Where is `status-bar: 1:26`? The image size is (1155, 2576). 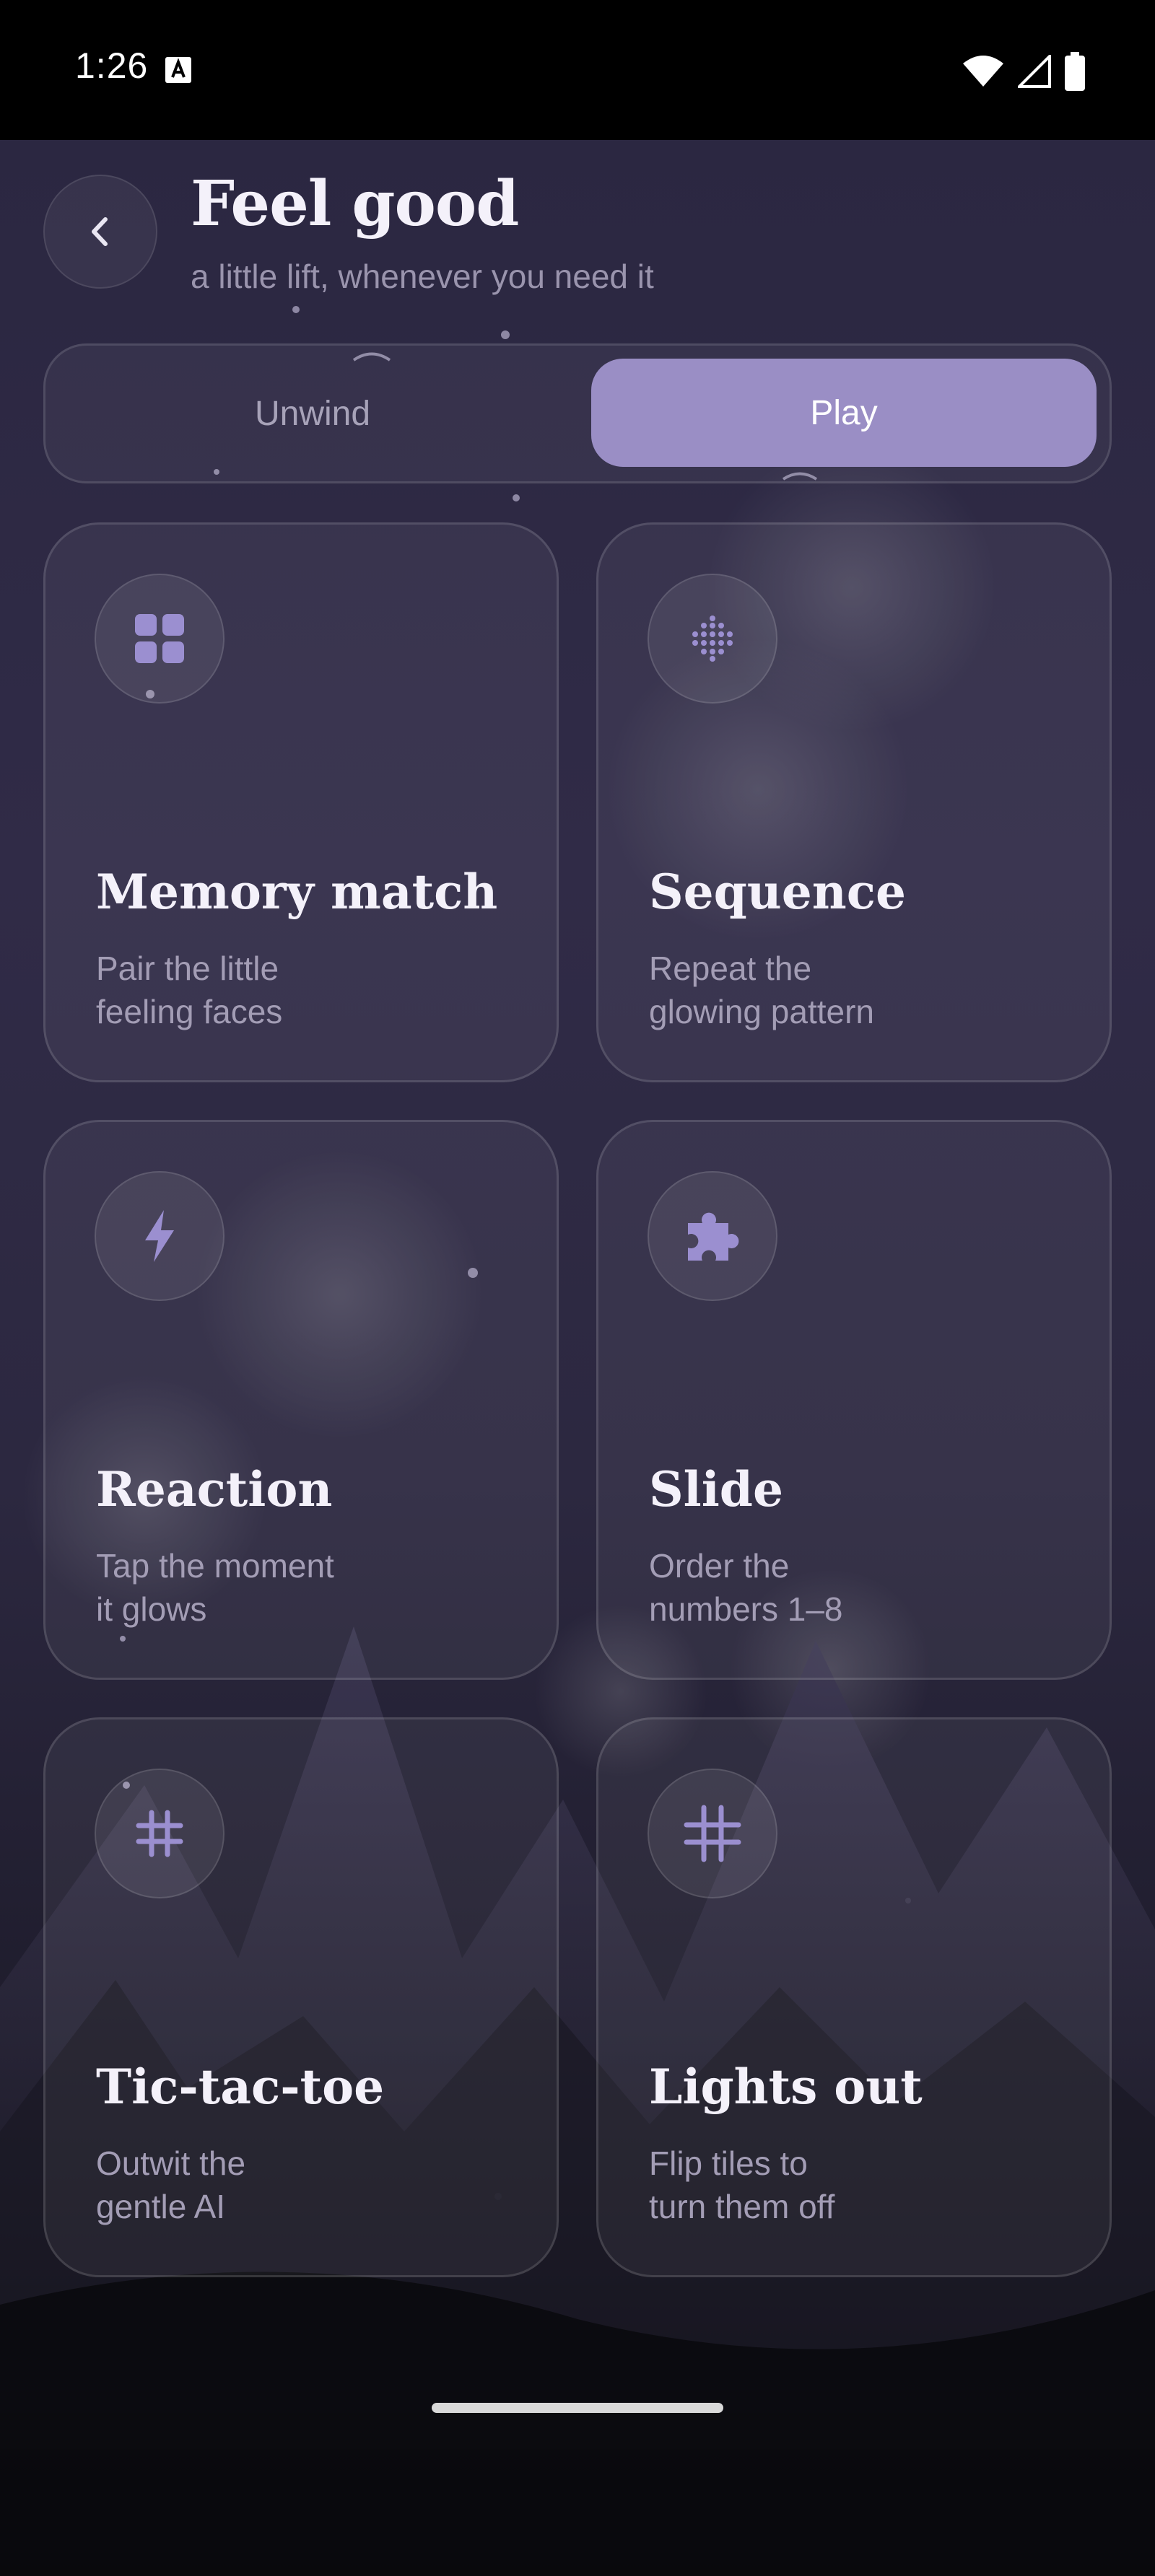 status-bar: 1:26 is located at coordinates (577, 70).